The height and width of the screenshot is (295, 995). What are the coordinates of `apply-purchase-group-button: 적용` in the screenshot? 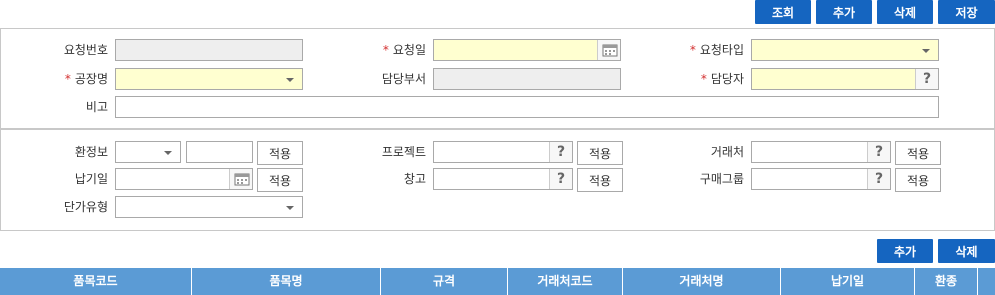 It's located at (918, 180).